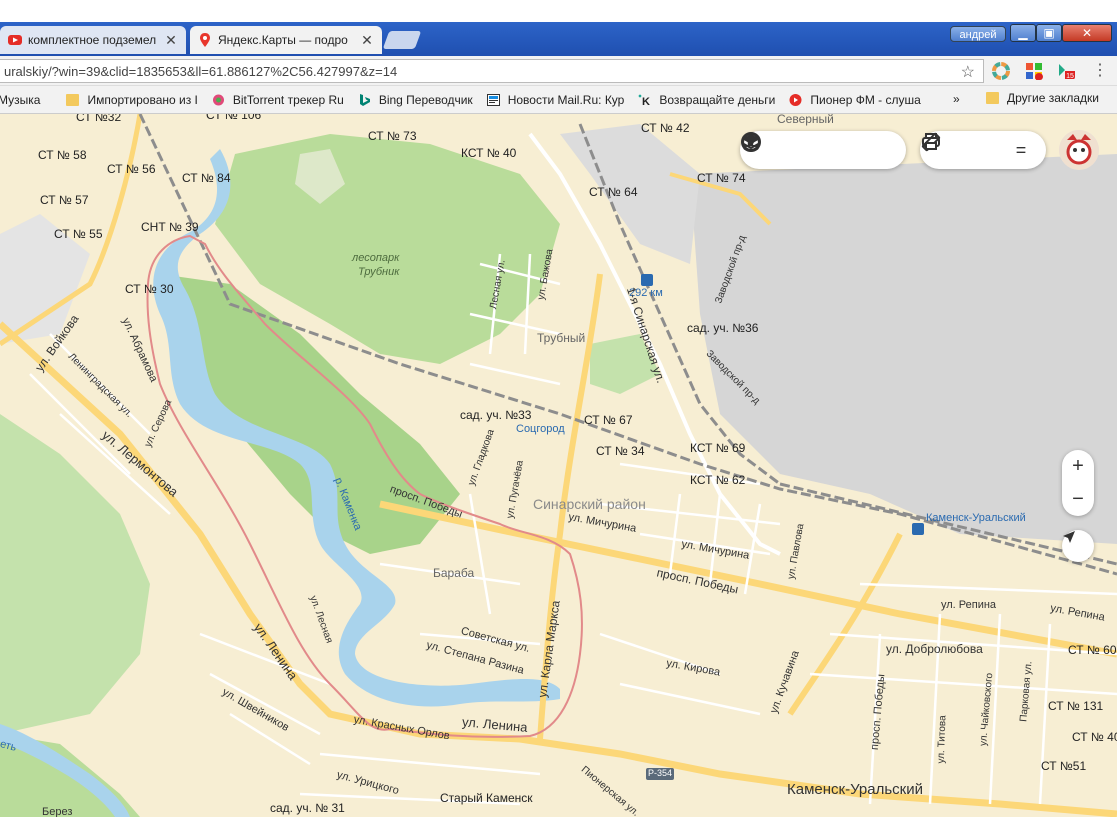 This screenshot has width=1117, height=817. I want to click on bookmark-folder: Импортировано из I, so click(132, 100).